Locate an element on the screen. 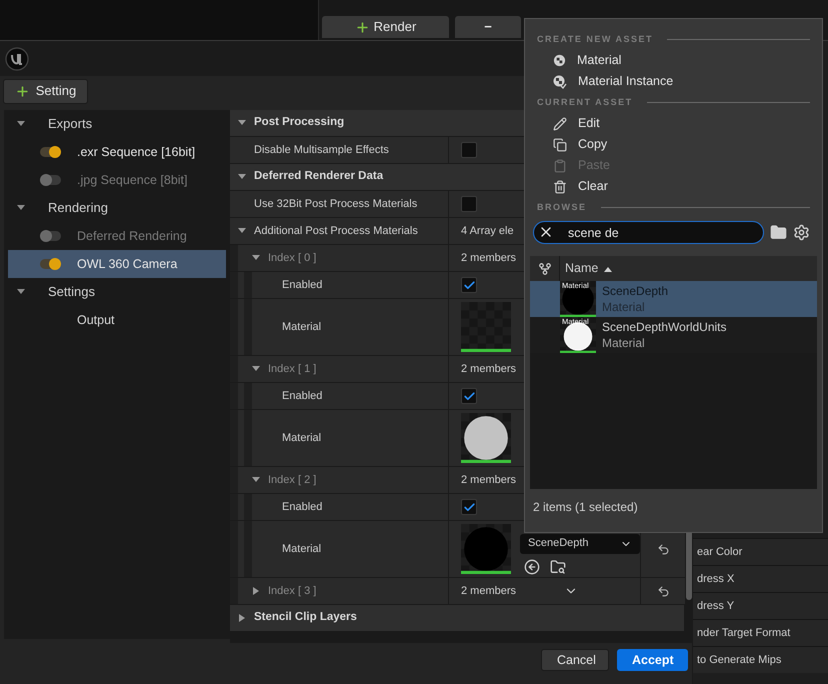 This screenshot has width=828, height=684. branch-icon is located at coordinates (545, 269).